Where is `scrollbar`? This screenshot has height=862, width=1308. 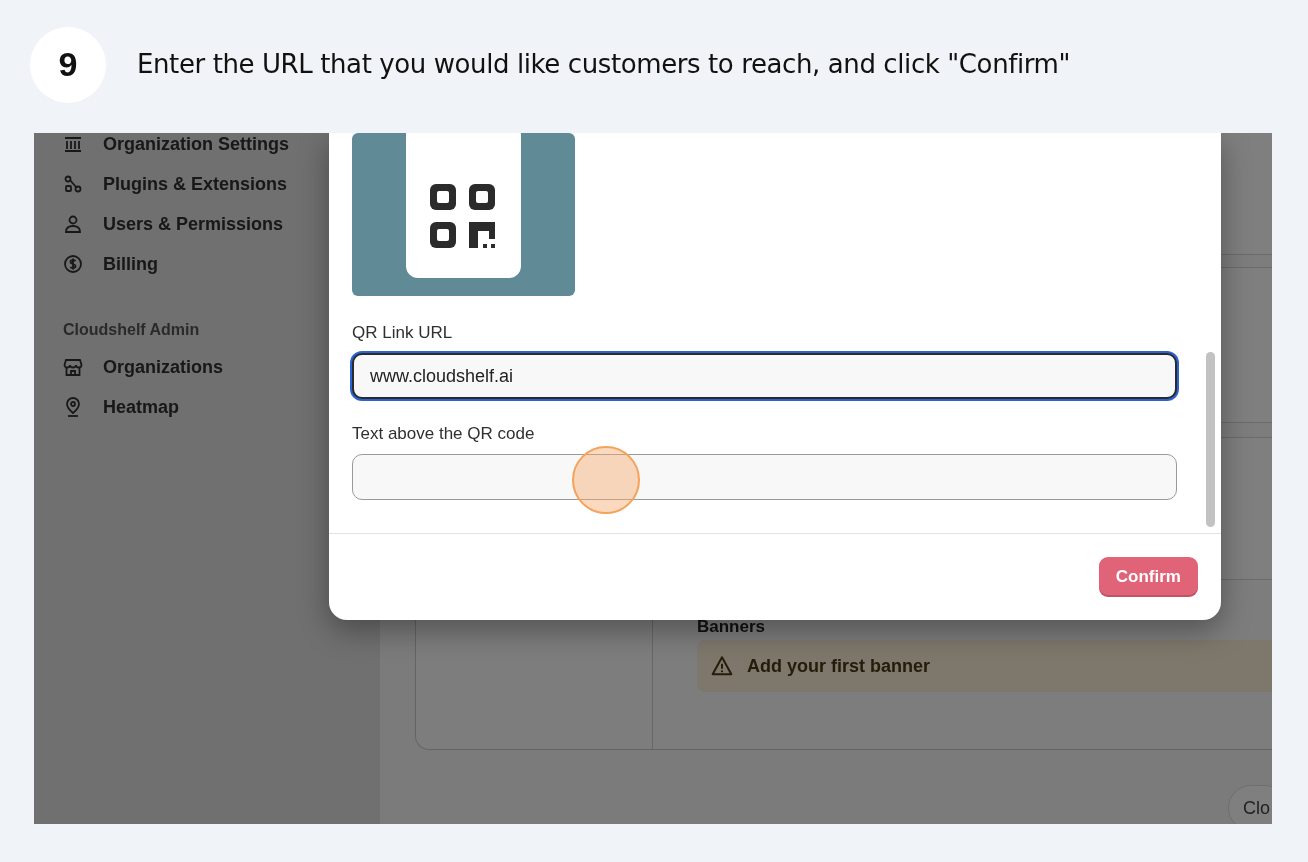 scrollbar is located at coordinates (1210, 439).